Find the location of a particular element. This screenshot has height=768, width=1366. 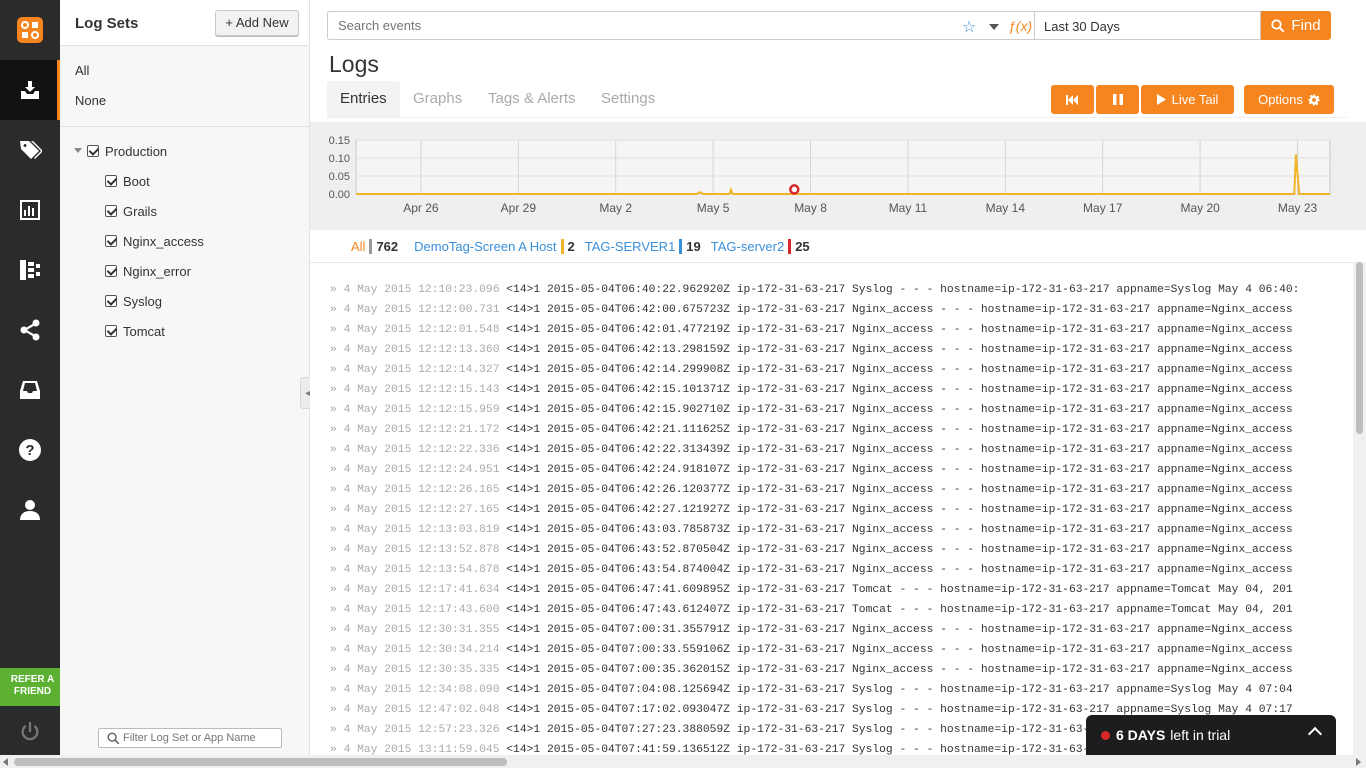

log-item: Nginx_access is located at coordinates (154, 241).